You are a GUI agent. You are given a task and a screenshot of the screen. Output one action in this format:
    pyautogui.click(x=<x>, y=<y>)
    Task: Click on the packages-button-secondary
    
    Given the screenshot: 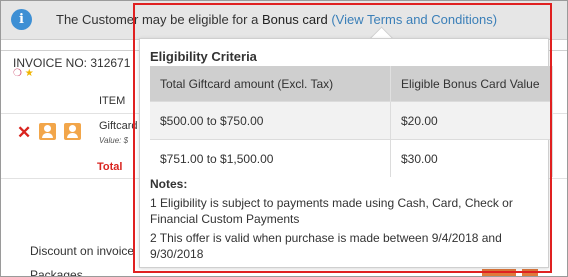 What is the action you would take?
    pyautogui.click(x=530, y=272)
    